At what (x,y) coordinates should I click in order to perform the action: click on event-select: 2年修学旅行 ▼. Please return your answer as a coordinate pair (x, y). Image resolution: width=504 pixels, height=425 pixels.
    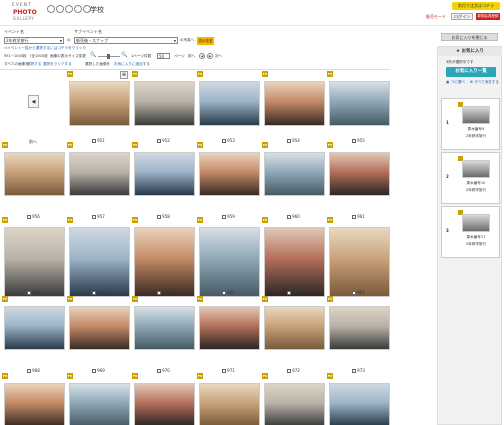
    Looking at the image, I should click on (34, 40).